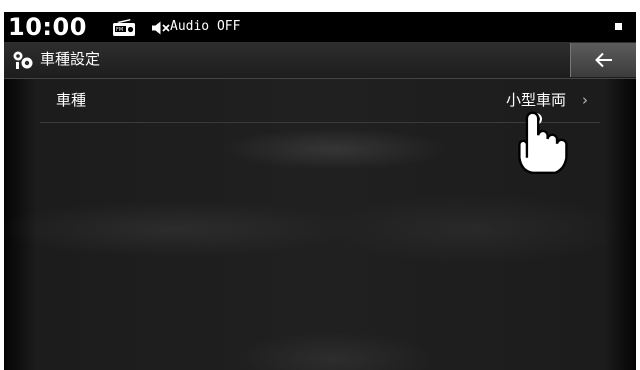 The width and height of the screenshot is (640, 370). I want to click on page-title: 車種設定, so click(70, 59).